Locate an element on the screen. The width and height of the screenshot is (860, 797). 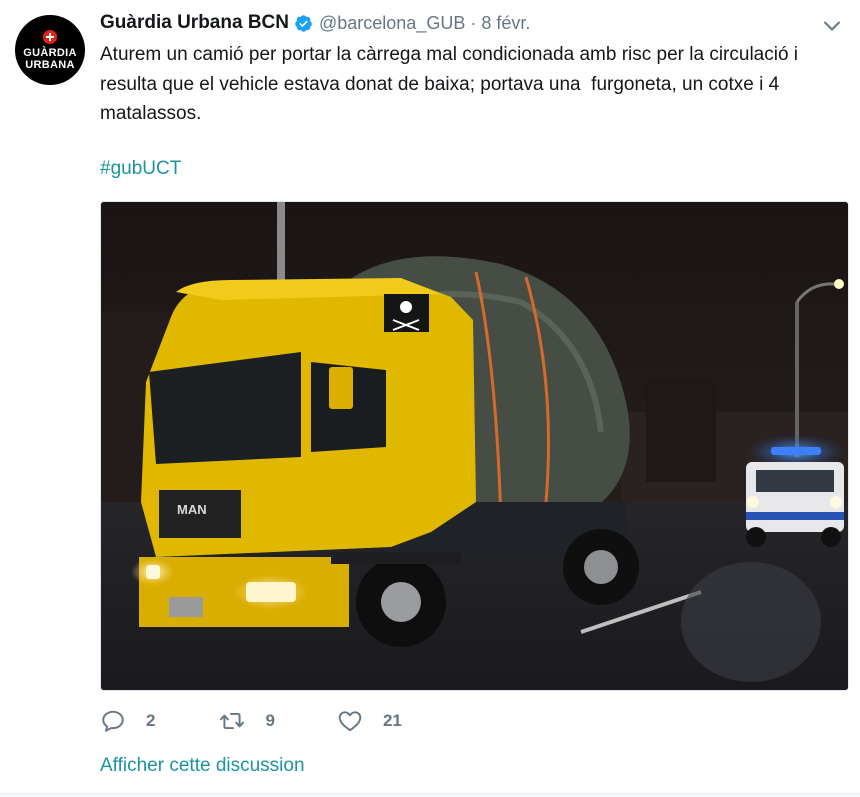
reply-button: 2 is located at coordinates (127, 721).